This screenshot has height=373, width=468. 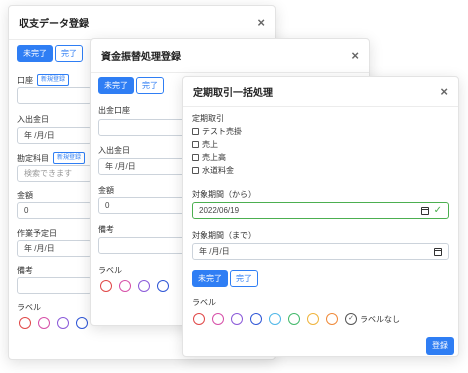 I want to click on account-new-button: 新規登録, so click(x=53, y=80).